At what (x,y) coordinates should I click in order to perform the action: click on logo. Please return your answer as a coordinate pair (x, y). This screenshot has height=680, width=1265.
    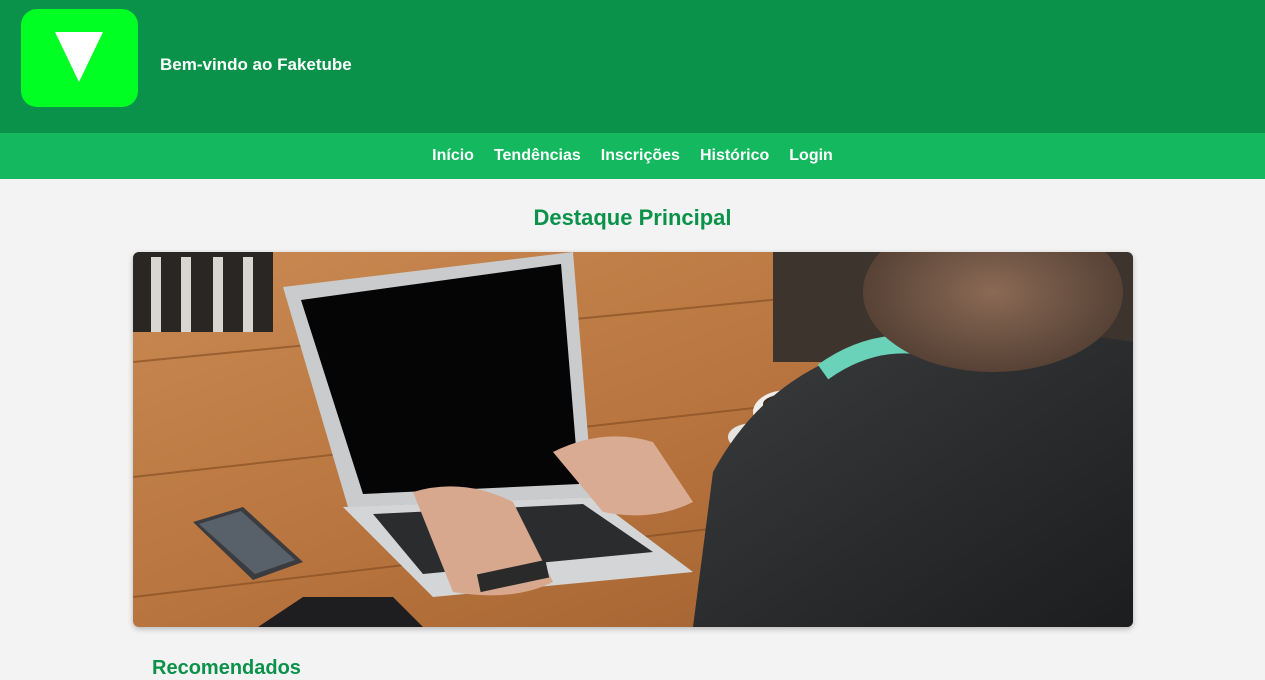
    Looking at the image, I should click on (79, 58).